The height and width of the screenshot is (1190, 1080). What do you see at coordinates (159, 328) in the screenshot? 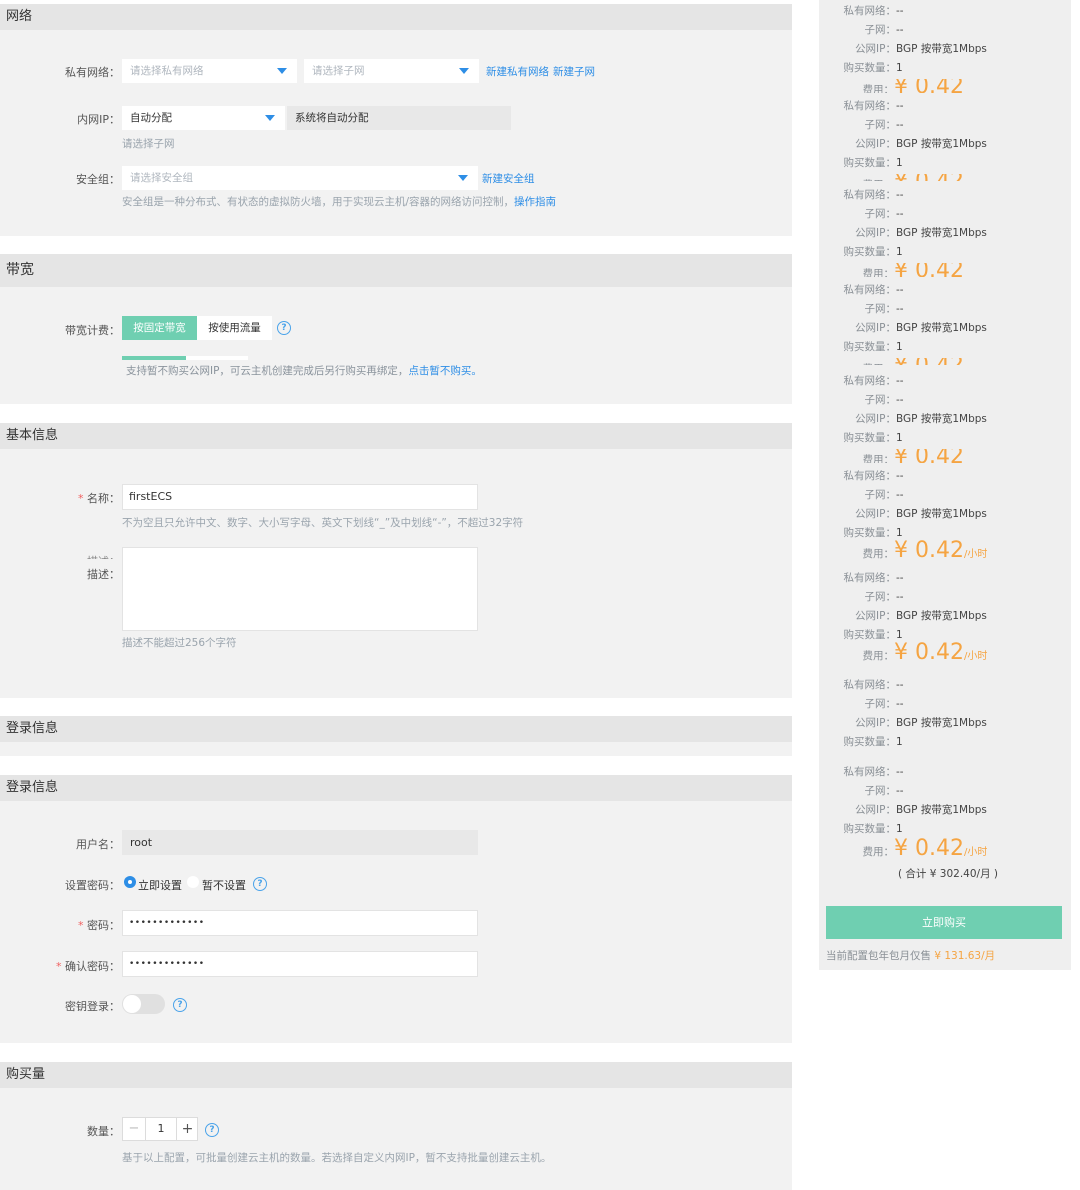
I see `fixed-bandwidth-option: 按固定带宽` at bounding box center [159, 328].